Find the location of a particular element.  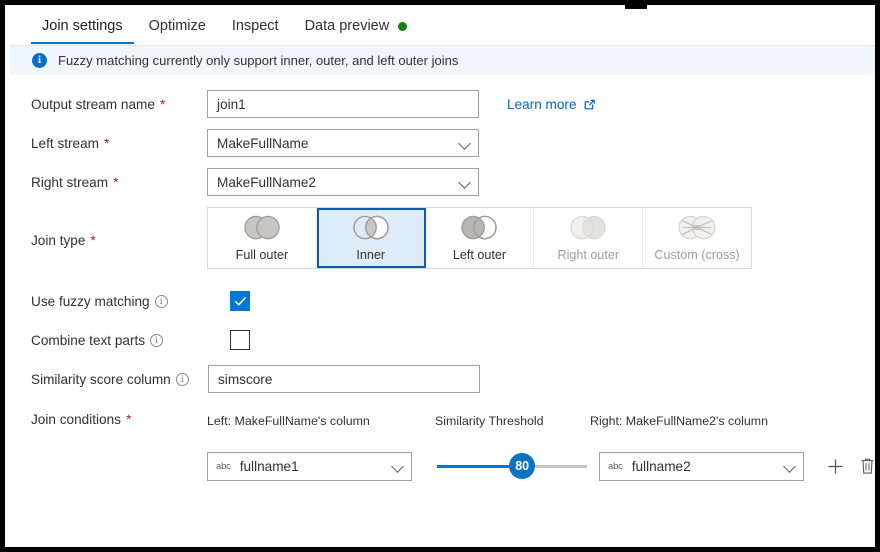

similarity-score-column-input: simscore is located at coordinates (344, 379).